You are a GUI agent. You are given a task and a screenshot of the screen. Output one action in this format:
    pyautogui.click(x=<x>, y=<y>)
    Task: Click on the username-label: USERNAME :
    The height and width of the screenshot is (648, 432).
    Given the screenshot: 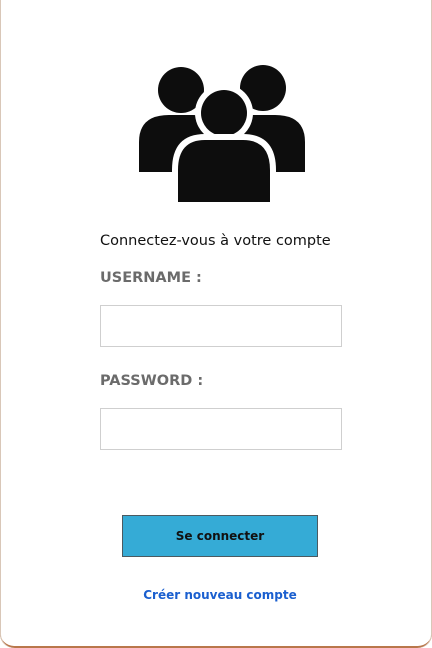 What is the action you would take?
    pyautogui.click(x=151, y=278)
    